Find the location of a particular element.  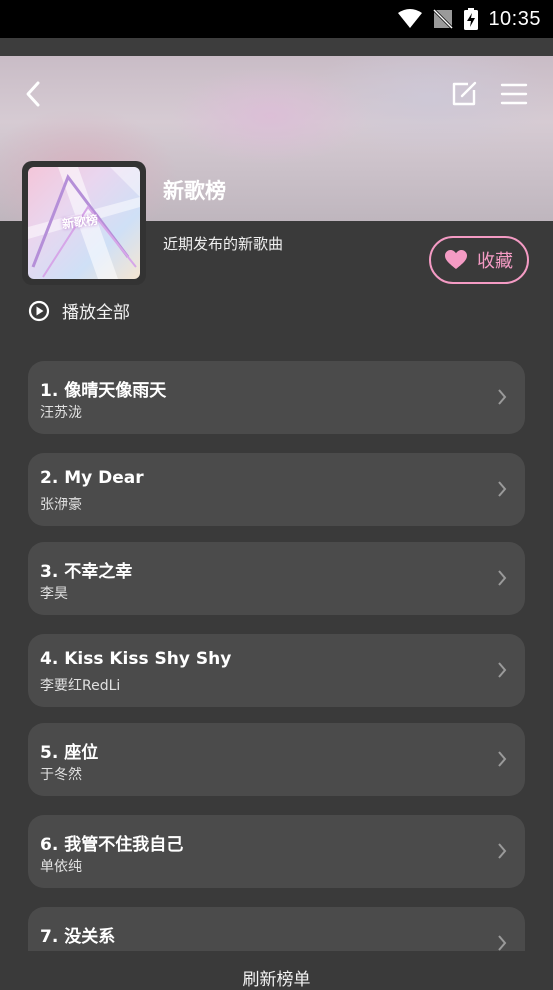

song-artist: 李要红RedLi is located at coordinates (80, 686).